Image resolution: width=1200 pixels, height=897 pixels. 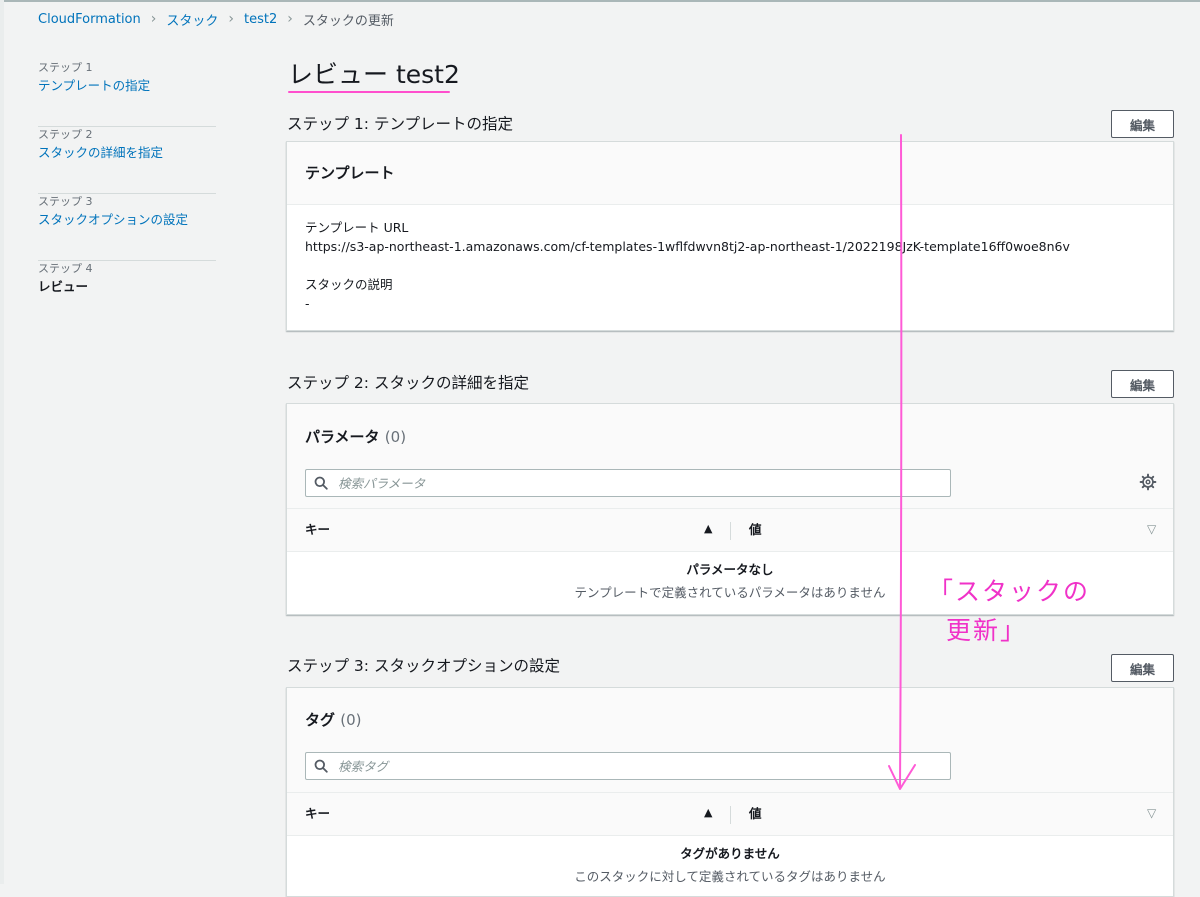 I want to click on empty-state-title: タグがありません, so click(x=730, y=853).